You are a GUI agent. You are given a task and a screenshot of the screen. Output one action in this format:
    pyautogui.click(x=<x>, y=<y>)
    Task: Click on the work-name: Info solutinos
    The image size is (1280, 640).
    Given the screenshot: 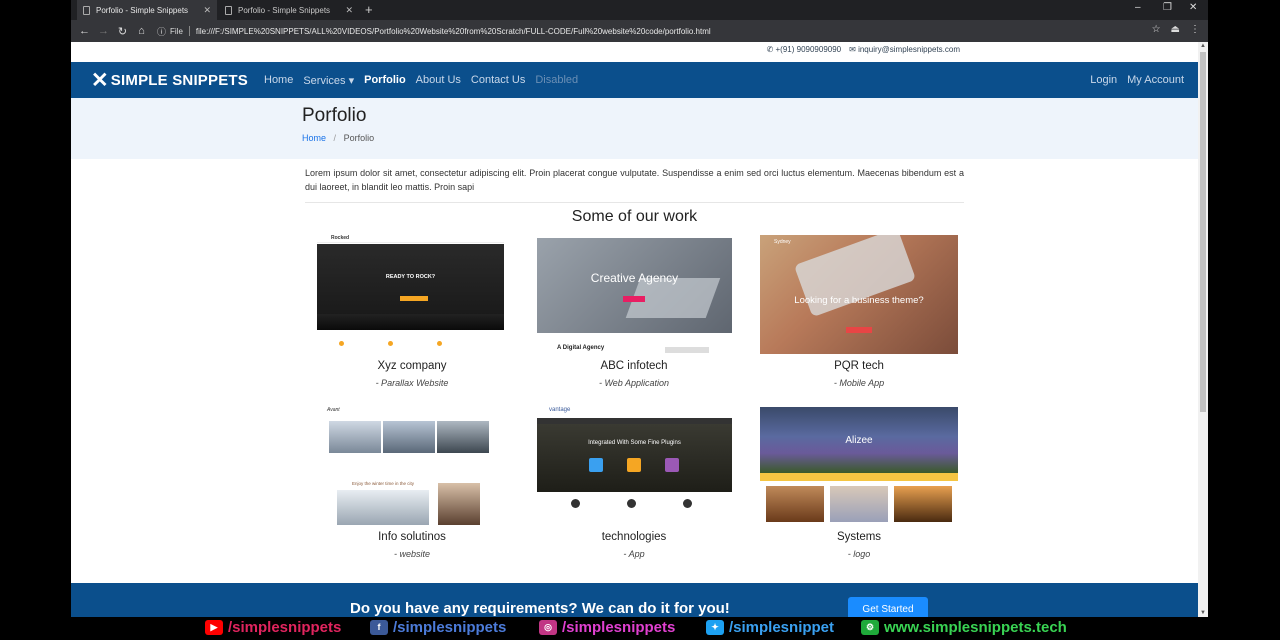 What is the action you would take?
    pyautogui.click(x=412, y=537)
    